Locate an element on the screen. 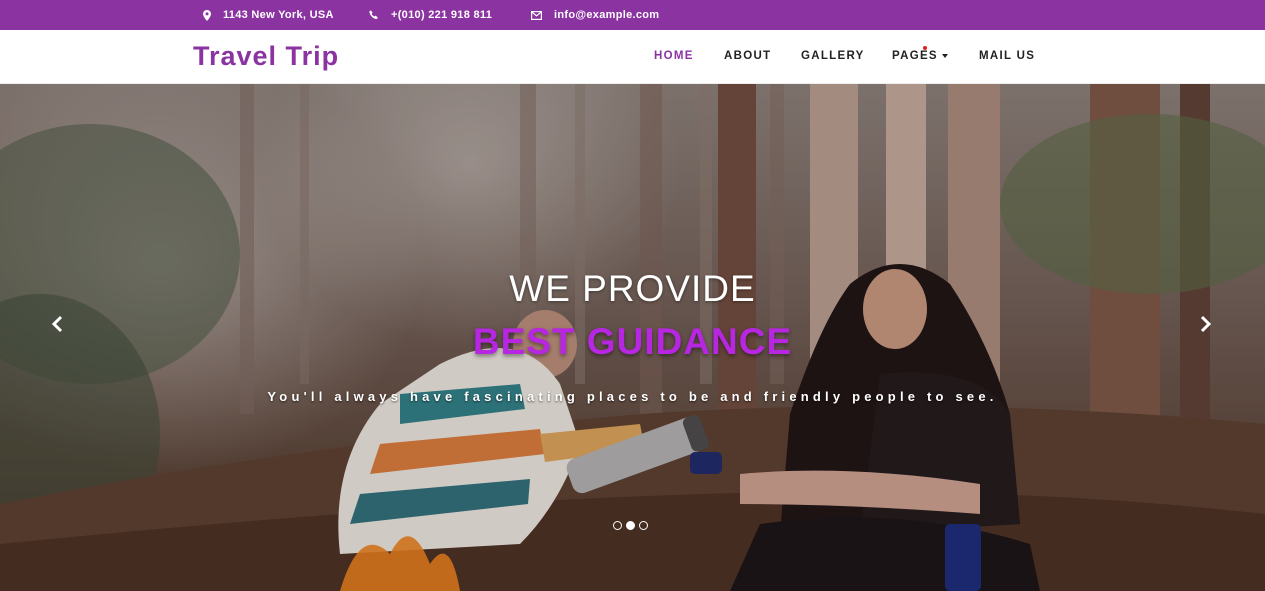 The width and height of the screenshot is (1265, 591). brand-logo: Travel Trip is located at coordinates (266, 56).